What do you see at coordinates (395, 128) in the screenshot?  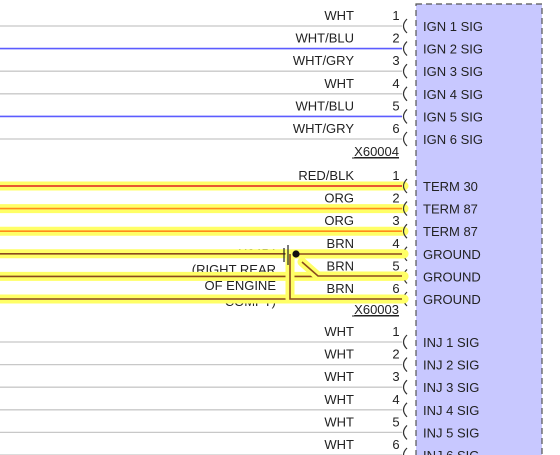 I see `connector_top-row-6-pin: 6` at bounding box center [395, 128].